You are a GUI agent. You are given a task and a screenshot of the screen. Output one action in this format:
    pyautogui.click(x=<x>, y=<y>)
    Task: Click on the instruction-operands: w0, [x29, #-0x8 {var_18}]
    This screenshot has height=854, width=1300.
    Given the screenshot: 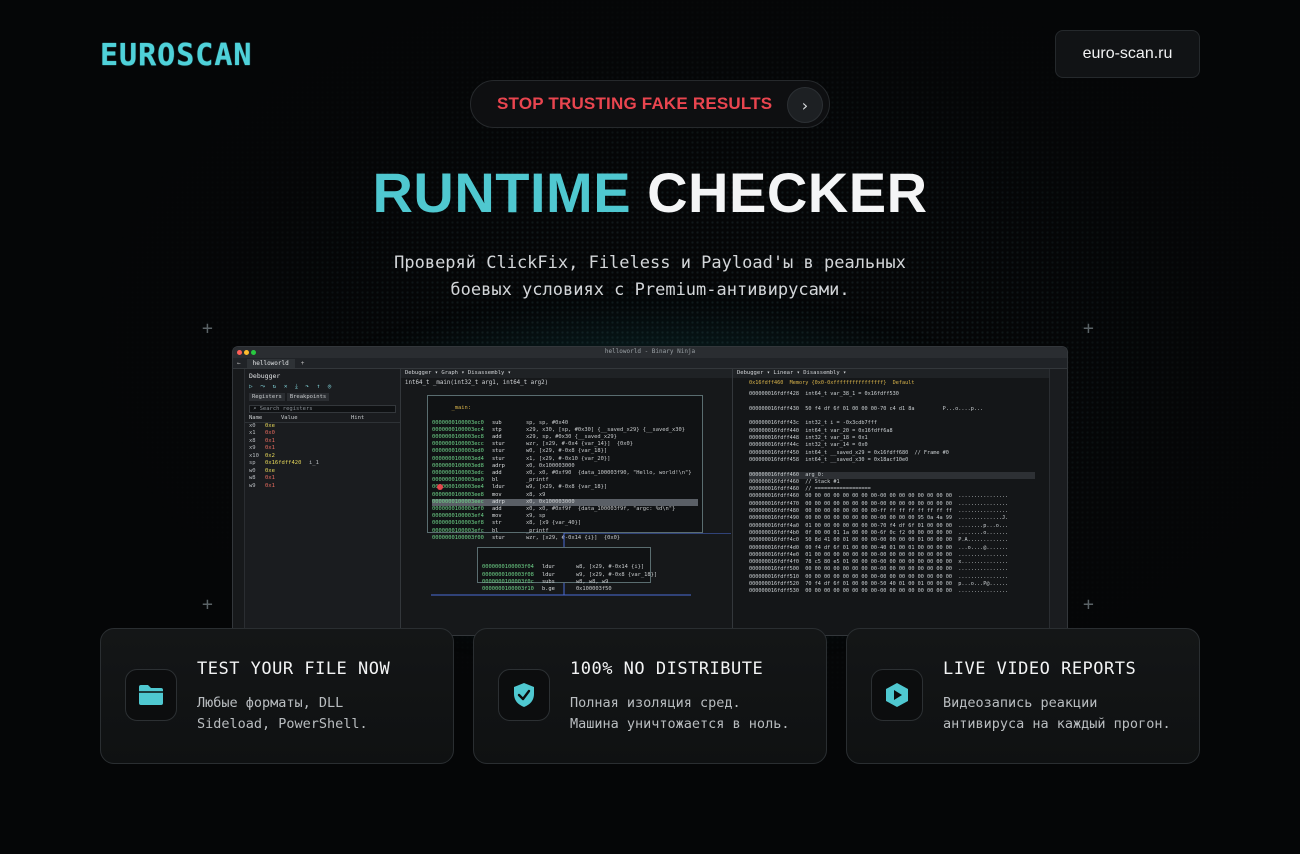 What is the action you would take?
    pyautogui.click(x=566, y=451)
    